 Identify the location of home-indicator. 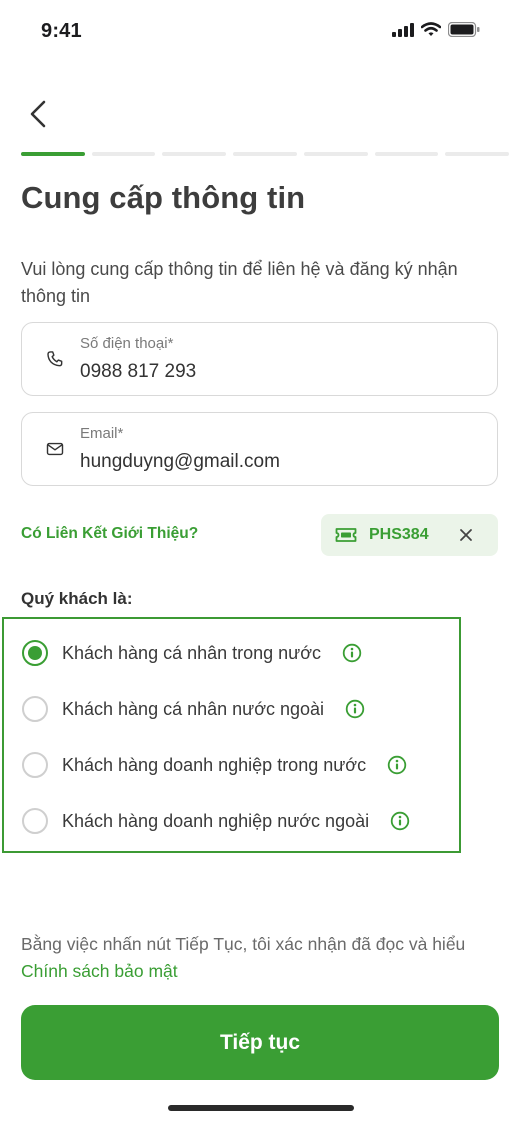
(261, 1108).